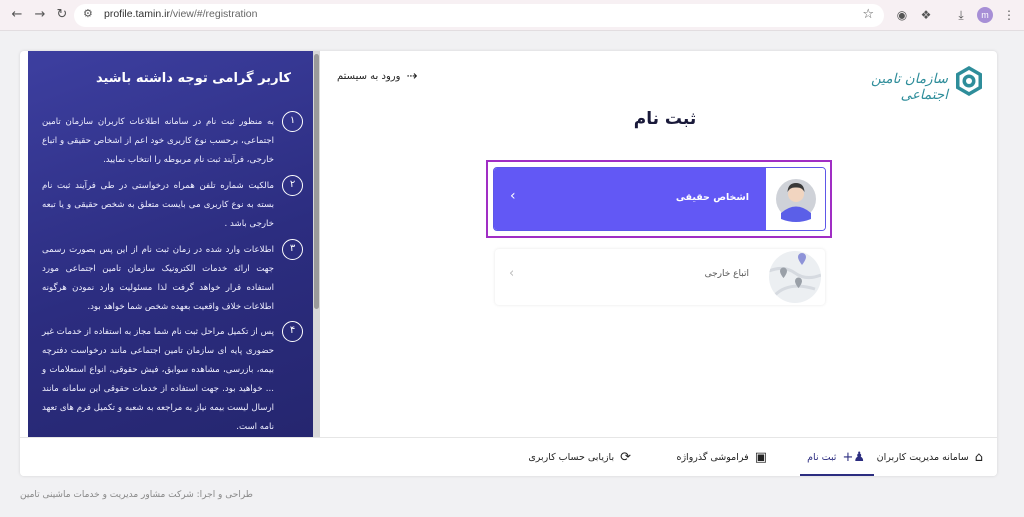 The width and height of the screenshot is (1024, 517). Describe the element at coordinates (712, 197) in the screenshot. I see `real-person-label: اشخاص حقیقی` at that location.